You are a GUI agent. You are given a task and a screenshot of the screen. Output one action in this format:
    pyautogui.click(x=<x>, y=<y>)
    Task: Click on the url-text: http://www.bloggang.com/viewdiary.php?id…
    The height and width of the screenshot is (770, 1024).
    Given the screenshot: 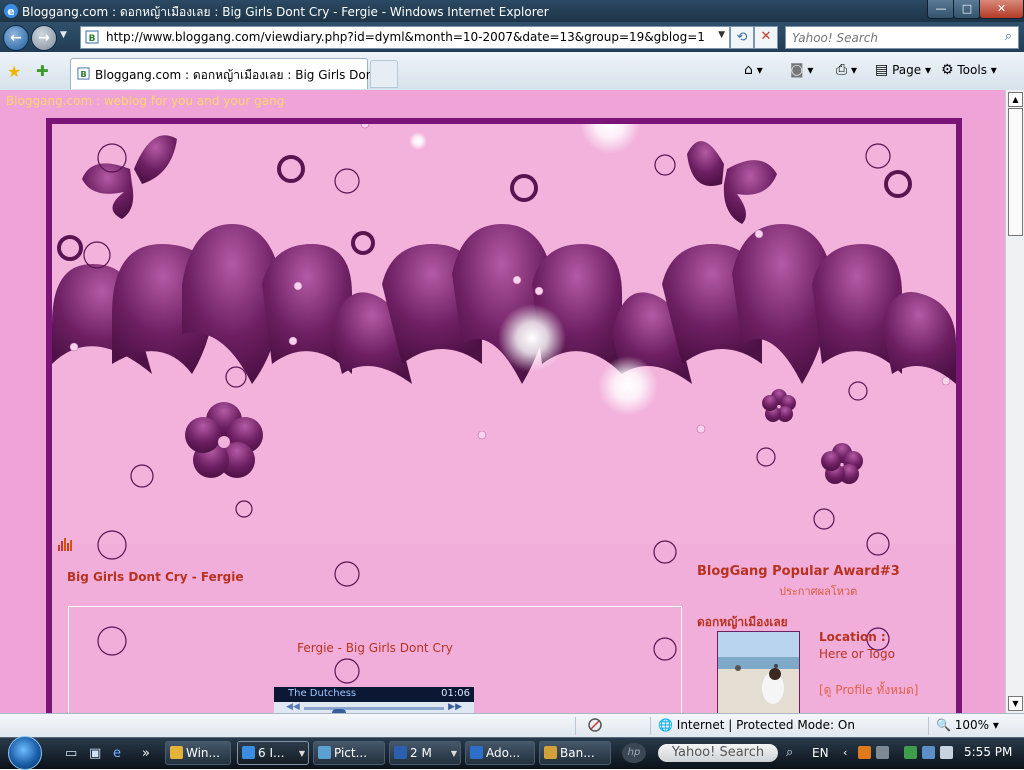 What is the action you would take?
    pyautogui.click(x=405, y=37)
    